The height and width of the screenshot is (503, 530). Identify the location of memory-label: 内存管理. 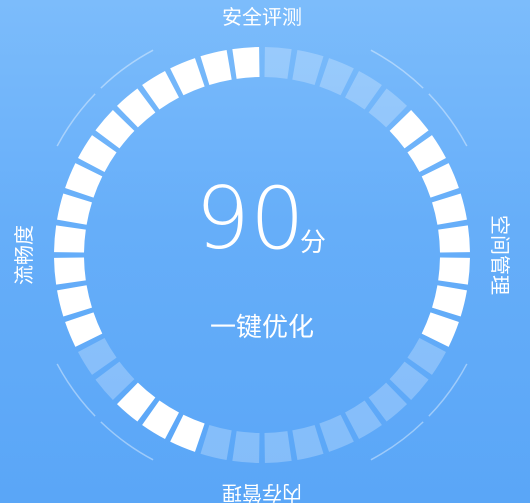
(262, 492).